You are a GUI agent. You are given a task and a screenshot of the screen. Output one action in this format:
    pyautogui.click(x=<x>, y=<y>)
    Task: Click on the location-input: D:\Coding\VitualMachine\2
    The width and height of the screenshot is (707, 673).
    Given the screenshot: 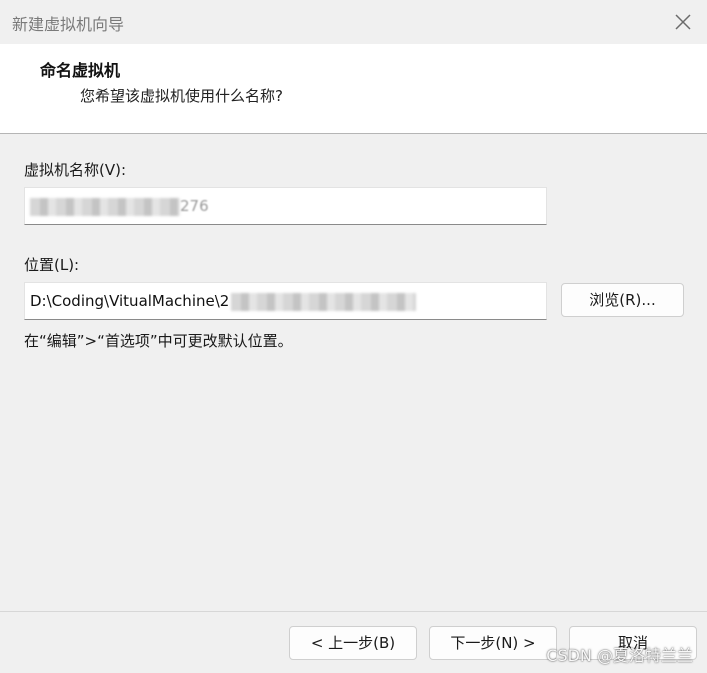 What is the action you would take?
    pyautogui.click(x=285, y=301)
    